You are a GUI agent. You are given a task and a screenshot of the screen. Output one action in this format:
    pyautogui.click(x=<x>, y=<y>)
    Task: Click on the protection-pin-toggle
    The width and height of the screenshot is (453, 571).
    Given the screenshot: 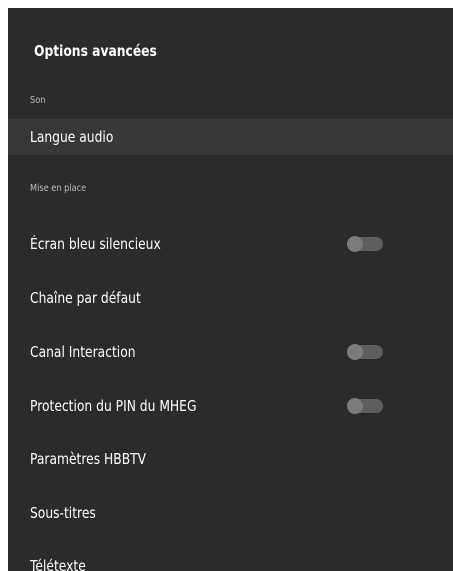 What is the action you would take?
    pyautogui.click(x=365, y=406)
    